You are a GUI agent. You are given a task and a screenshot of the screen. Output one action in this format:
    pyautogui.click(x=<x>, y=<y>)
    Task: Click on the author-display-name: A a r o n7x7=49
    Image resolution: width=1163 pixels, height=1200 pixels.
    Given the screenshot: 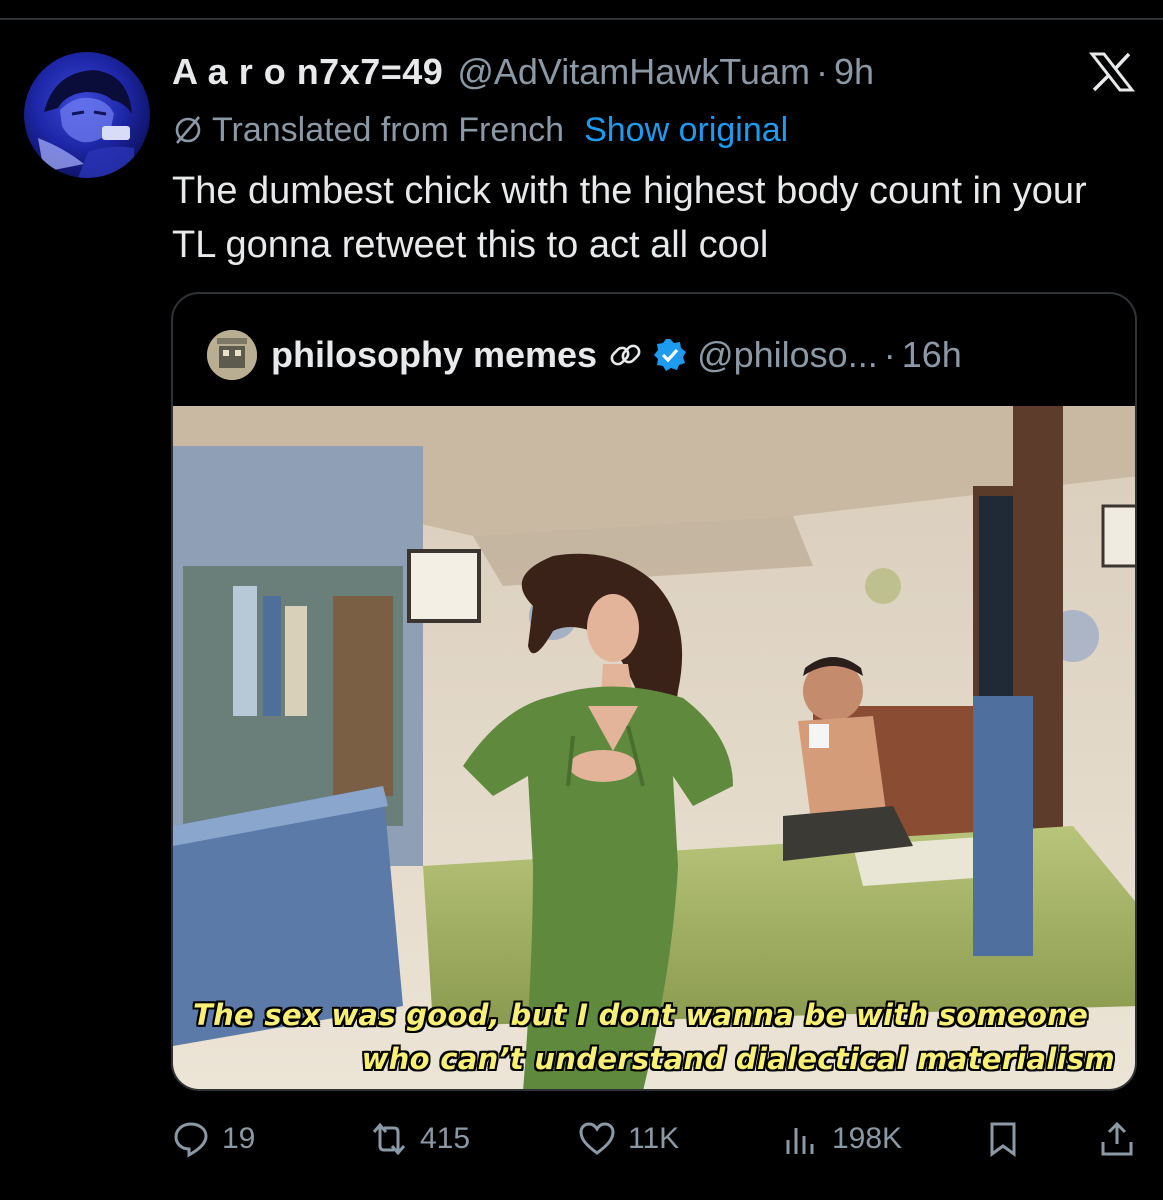 What is the action you would take?
    pyautogui.click(x=307, y=72)
    